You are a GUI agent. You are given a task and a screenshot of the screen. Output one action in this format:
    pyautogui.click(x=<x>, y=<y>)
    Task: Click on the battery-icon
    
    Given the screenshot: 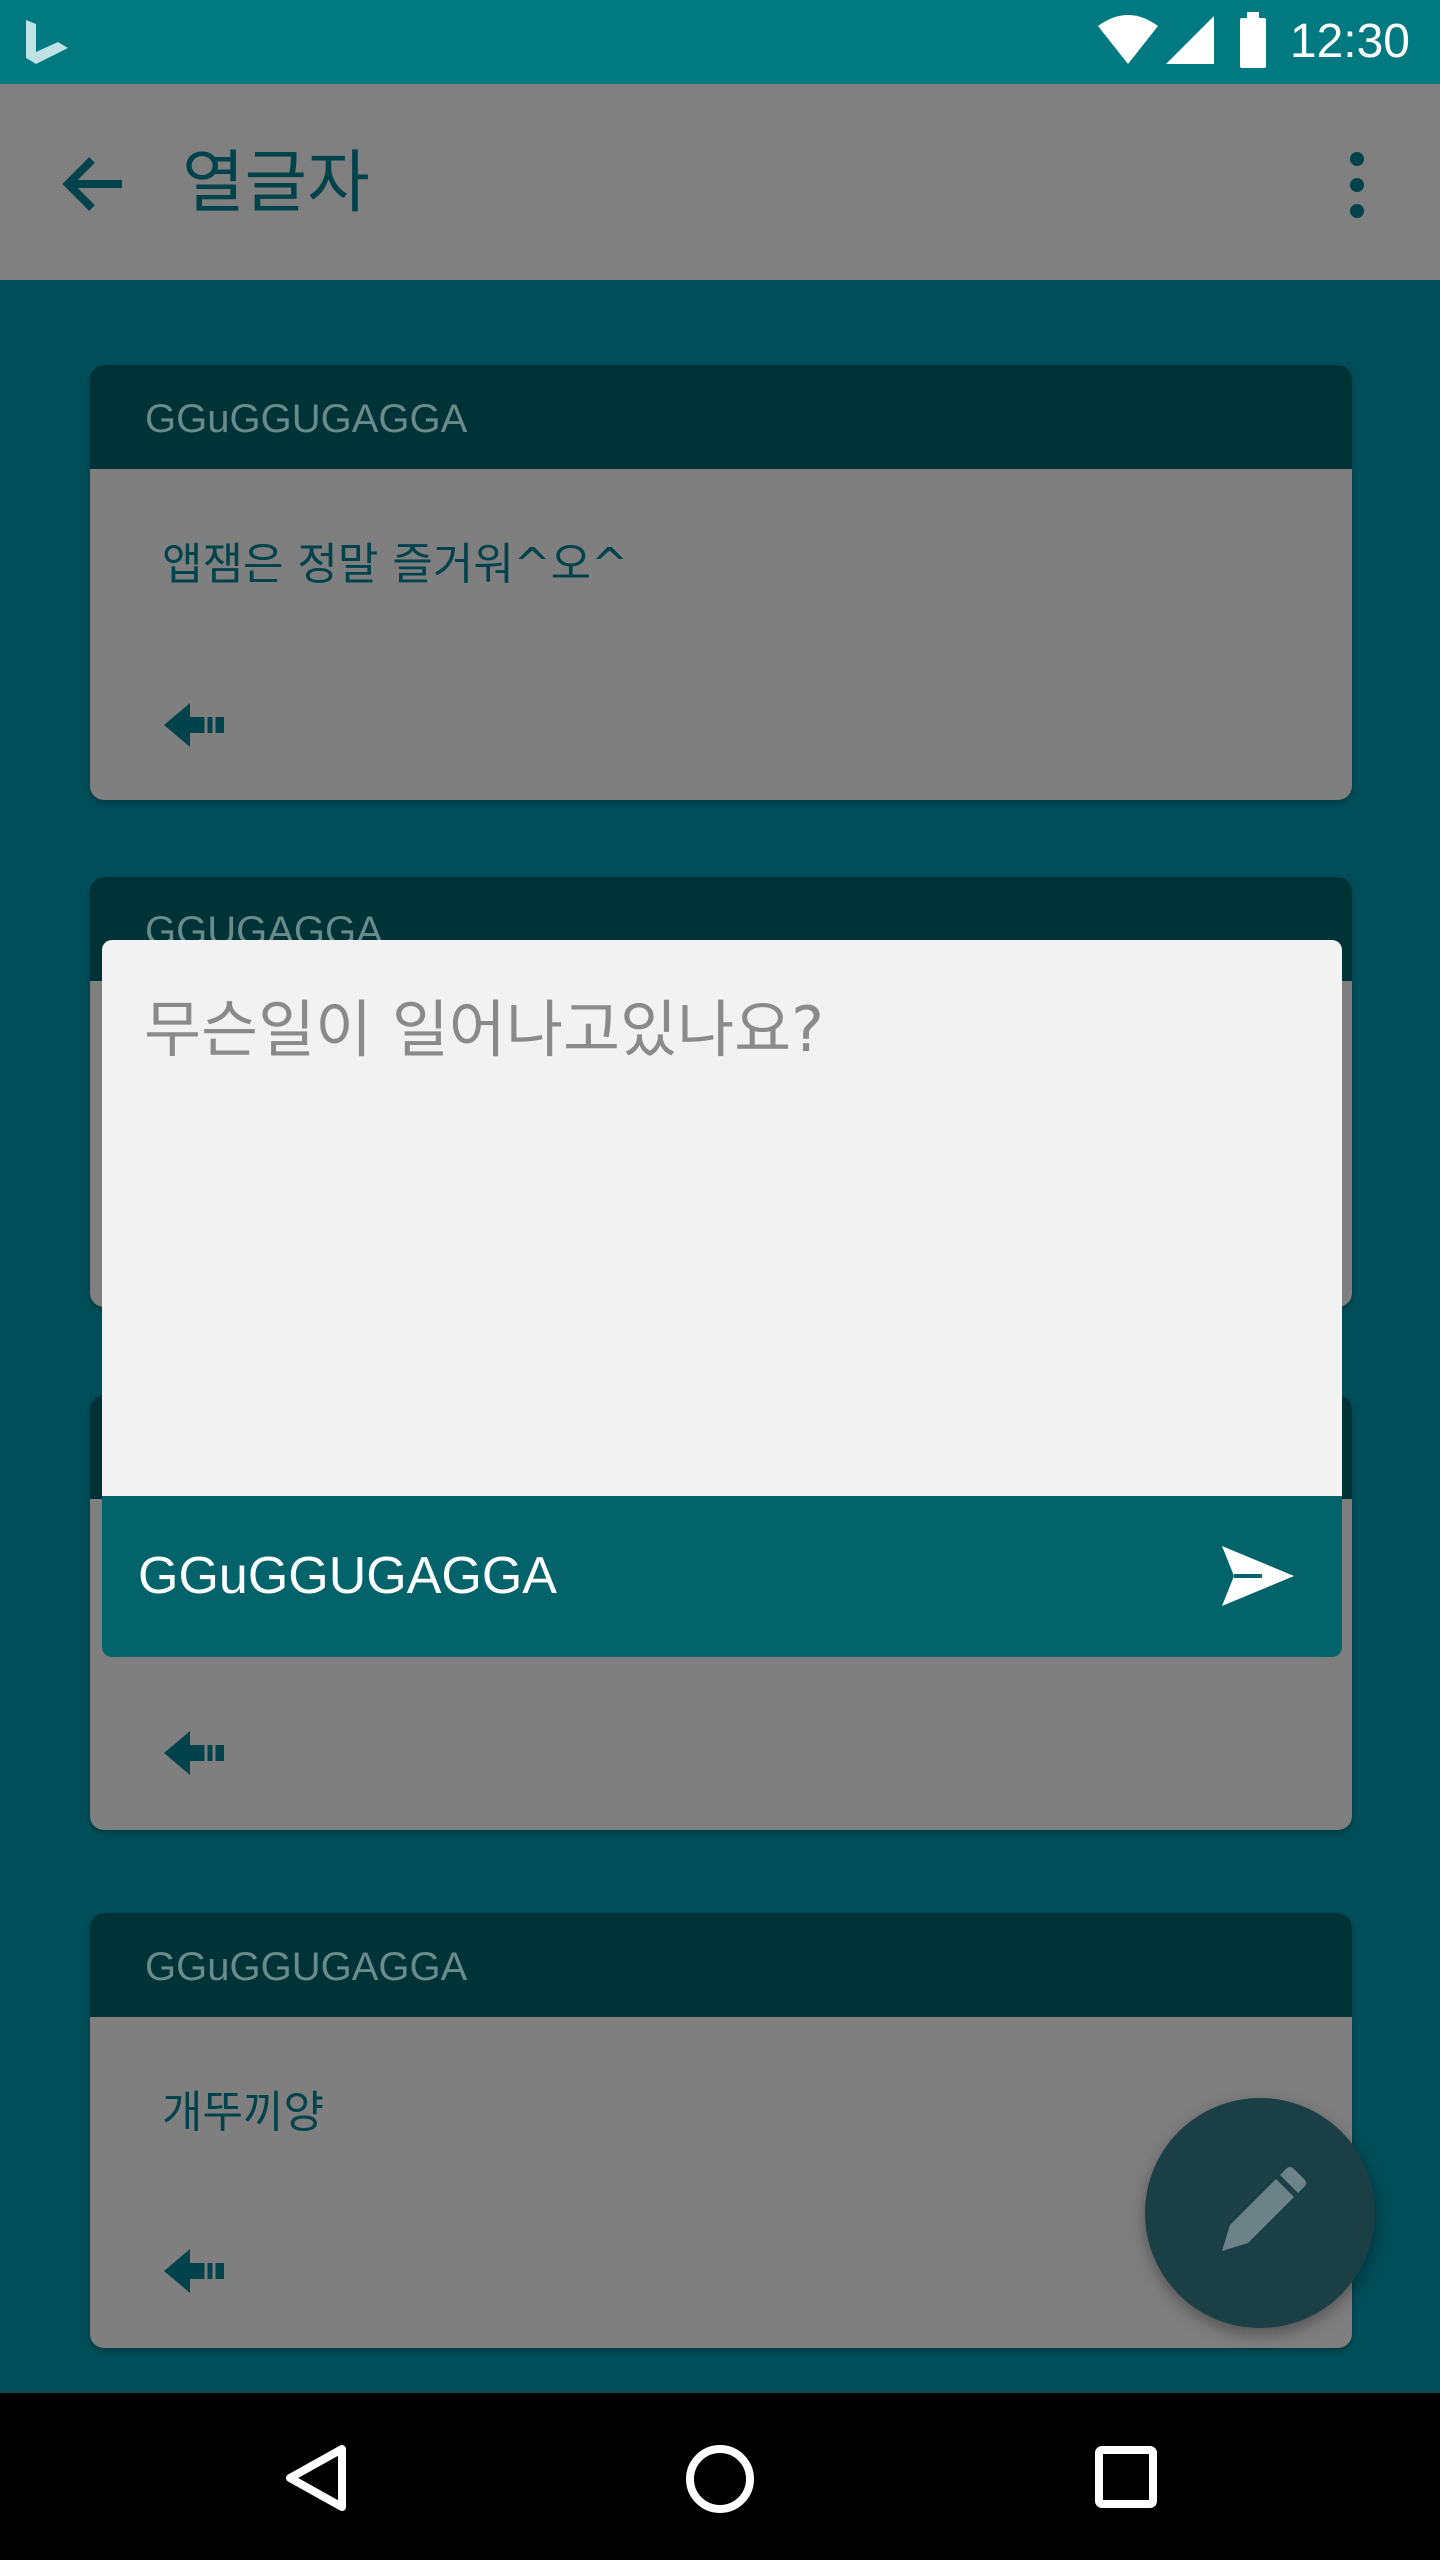 What is the action you would take?
    pyautogui.click(x=1253, y=40)
    